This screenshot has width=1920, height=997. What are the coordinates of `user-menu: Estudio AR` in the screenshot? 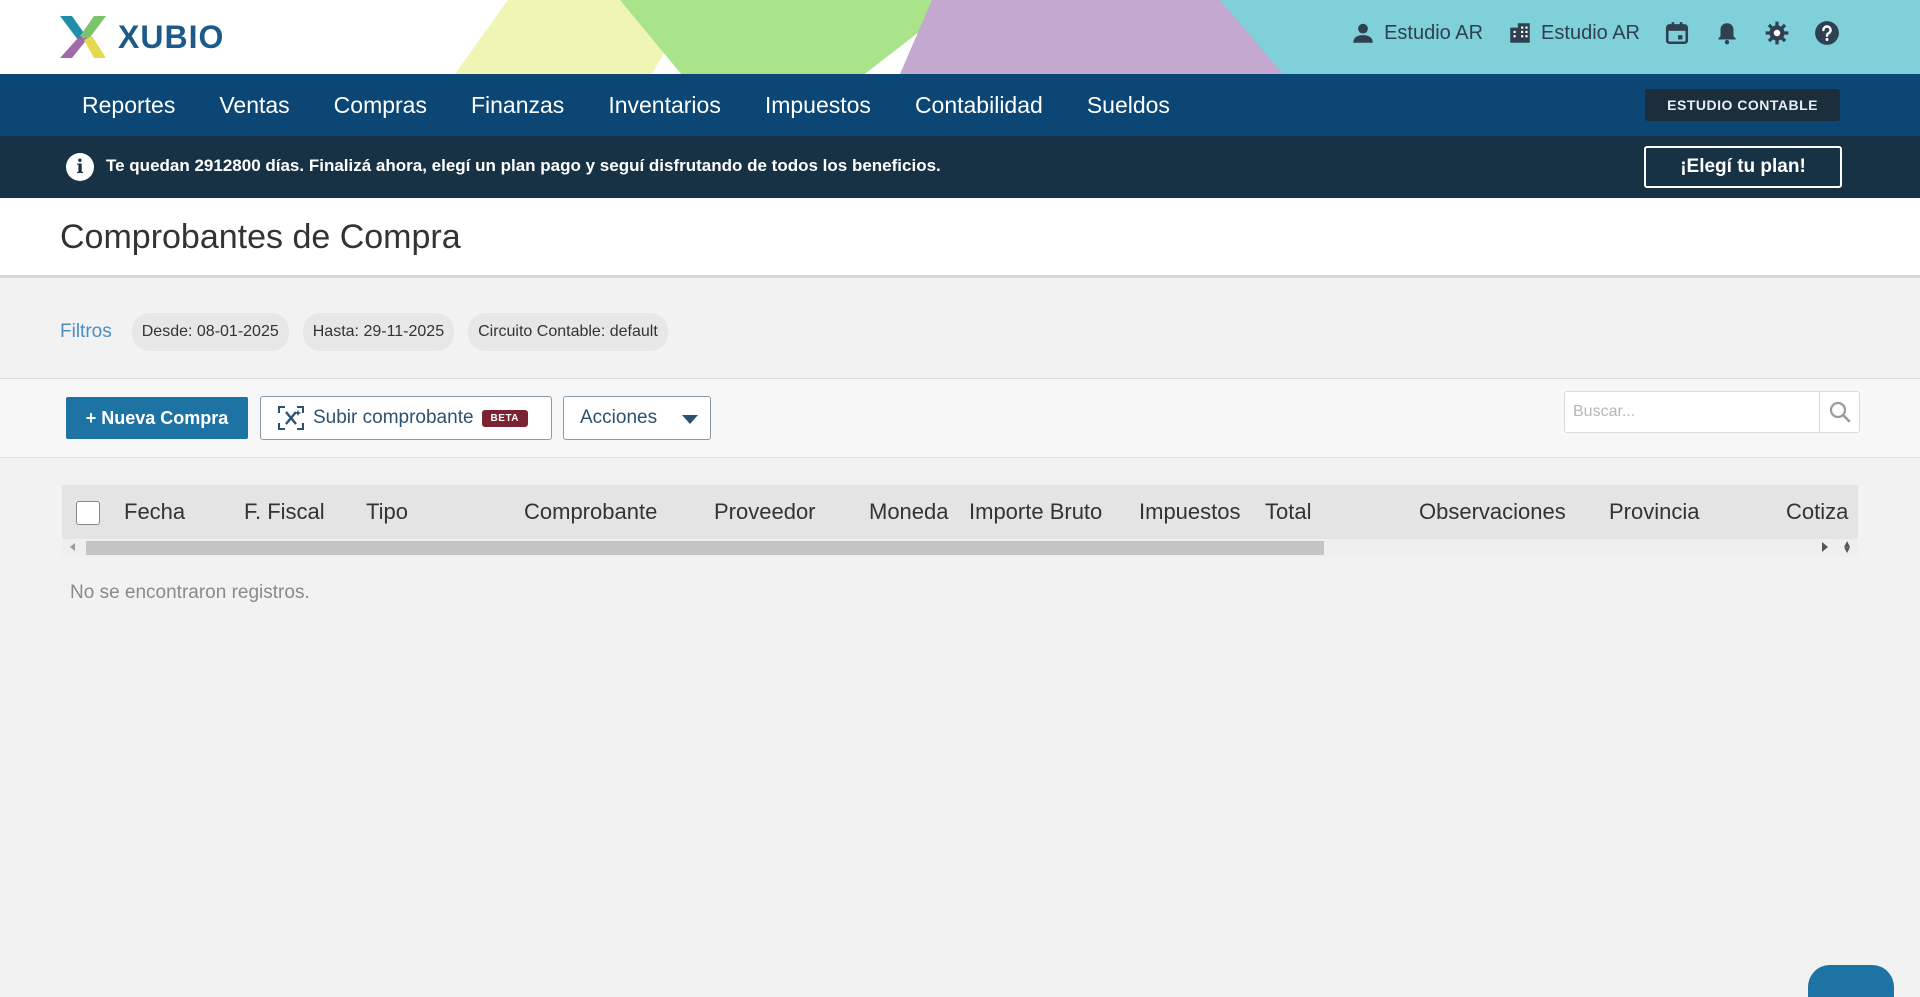 It's located at (1416, 33).